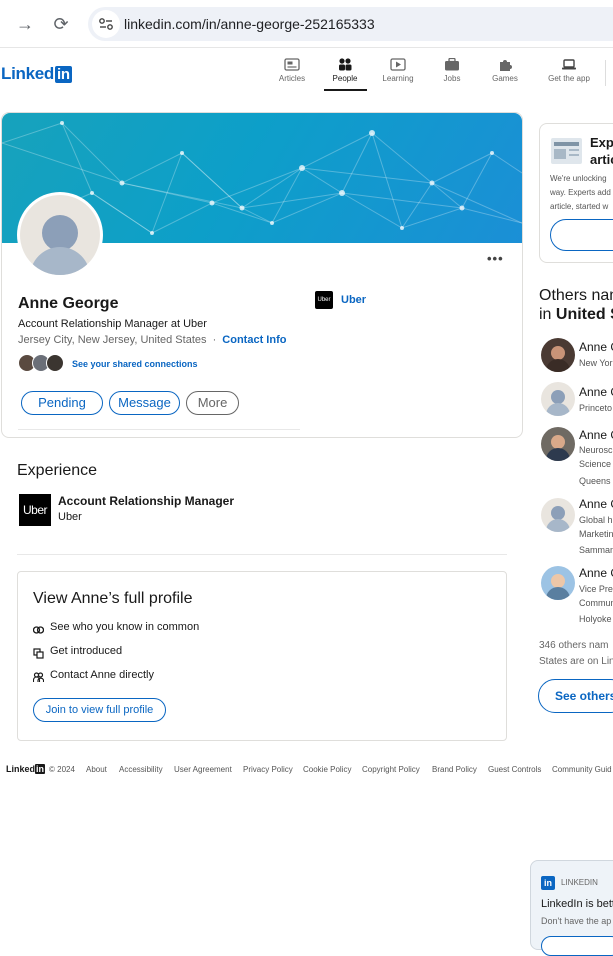 The image size is (613, 956). What do you see at coordinates (249, 24) in the screenshot?
I see `url-text: linkedin.com/in/anne-george-252165333` at bounding box center [249, 24].